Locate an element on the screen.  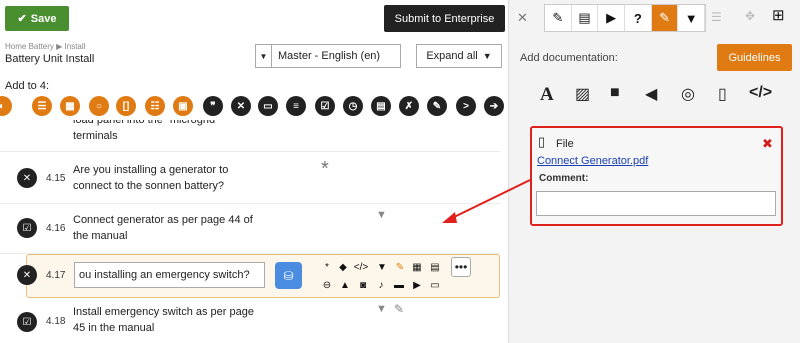
video-icon: ■ is located at coordinates (615, 93).